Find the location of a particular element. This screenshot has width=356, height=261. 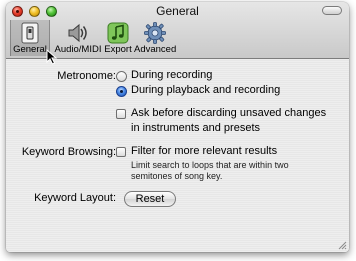

toolbar-toggle-button is located at coordinates (332, 10).